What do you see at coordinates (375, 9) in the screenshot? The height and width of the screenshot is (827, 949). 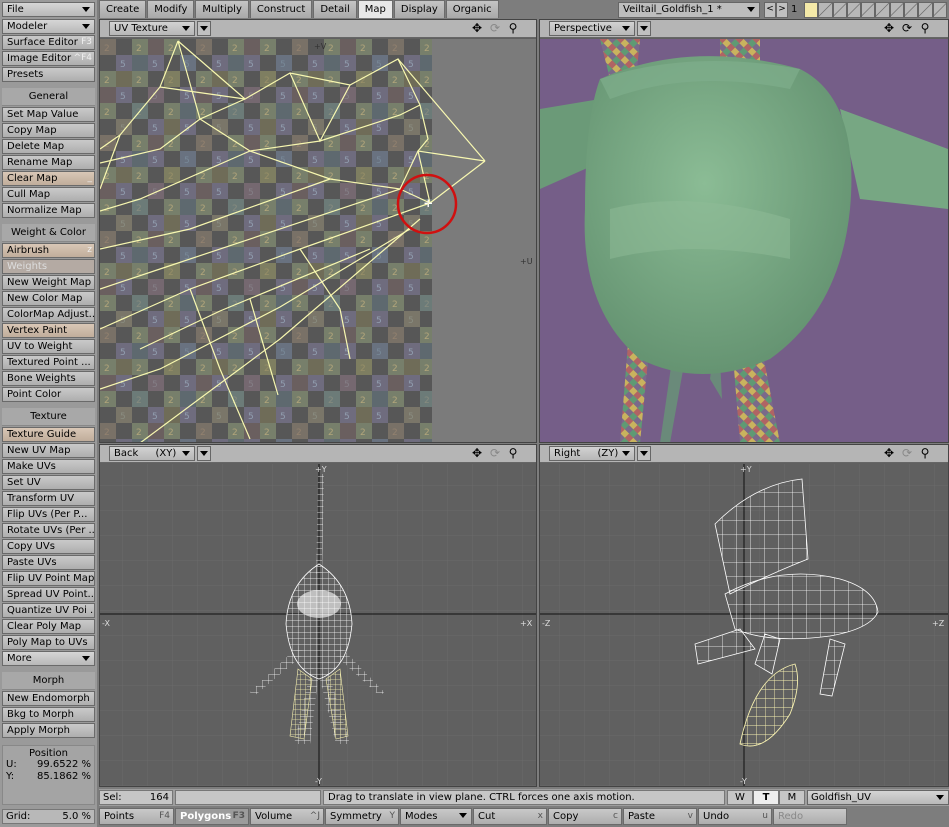 I see `tab-map: Map` at bounding box center [375, 9].